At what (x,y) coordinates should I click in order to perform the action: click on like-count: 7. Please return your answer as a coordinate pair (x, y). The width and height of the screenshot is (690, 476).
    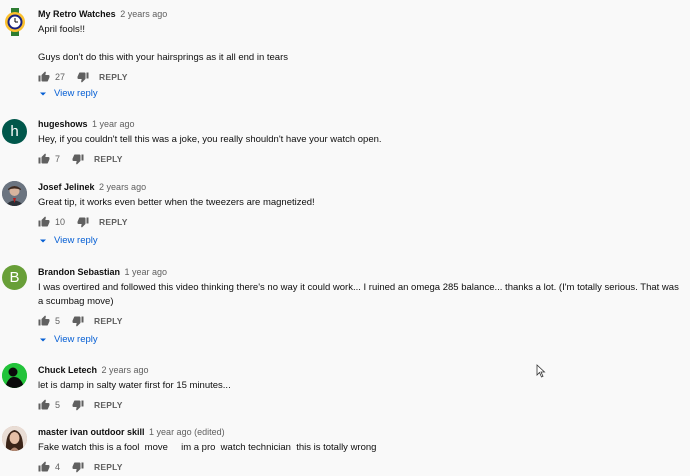
    Looking at the image, I should click on (58, 159).